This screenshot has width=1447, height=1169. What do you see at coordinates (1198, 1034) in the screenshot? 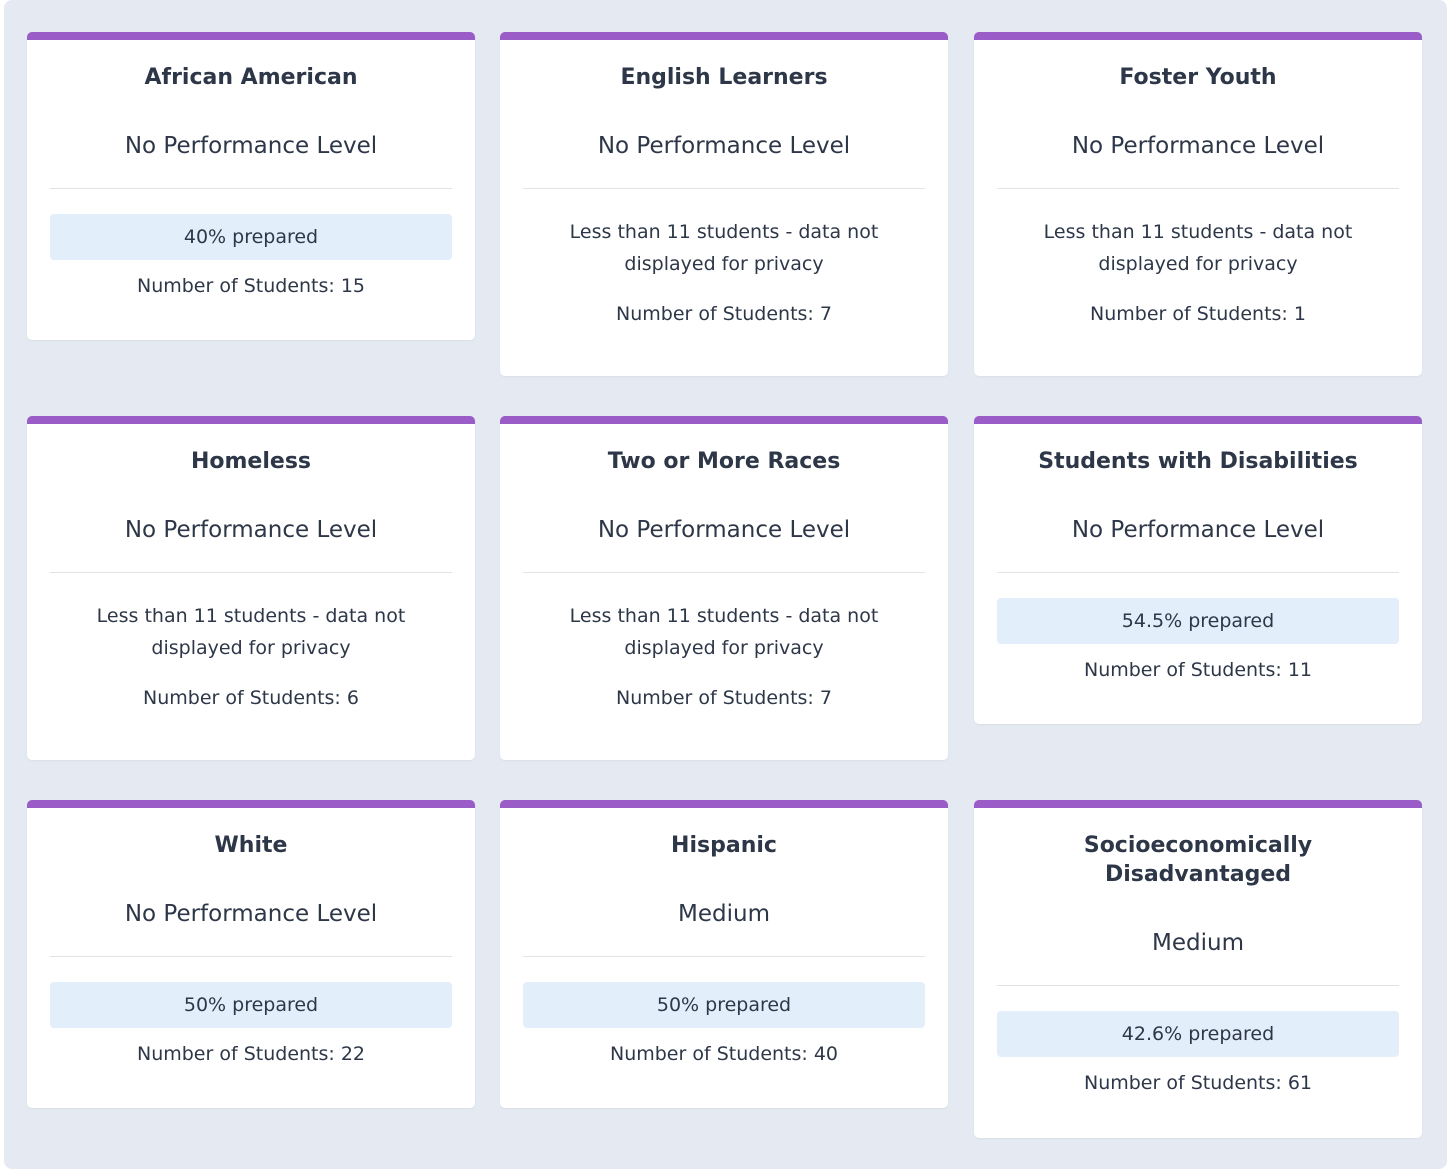
I see `prepared-badge: 42.6% prepared` at bounding box center [1198, 1034].